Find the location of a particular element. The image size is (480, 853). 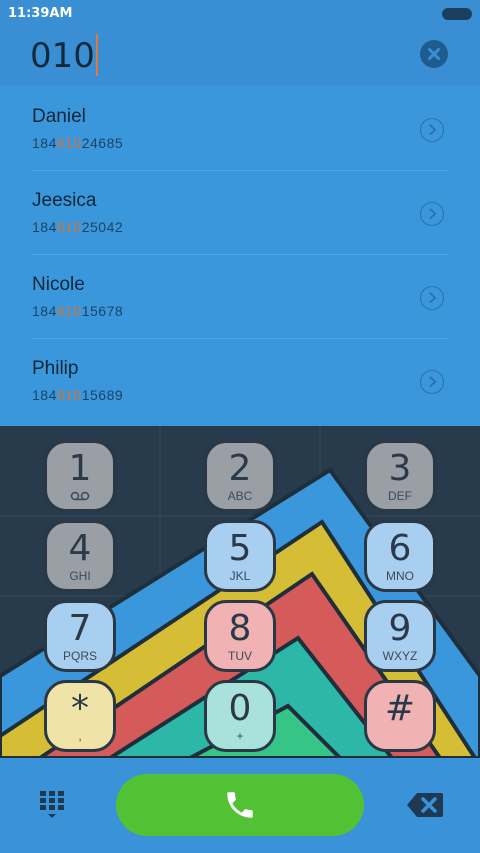

contact-number: 18401025042 is located at coordinates (77, 227).